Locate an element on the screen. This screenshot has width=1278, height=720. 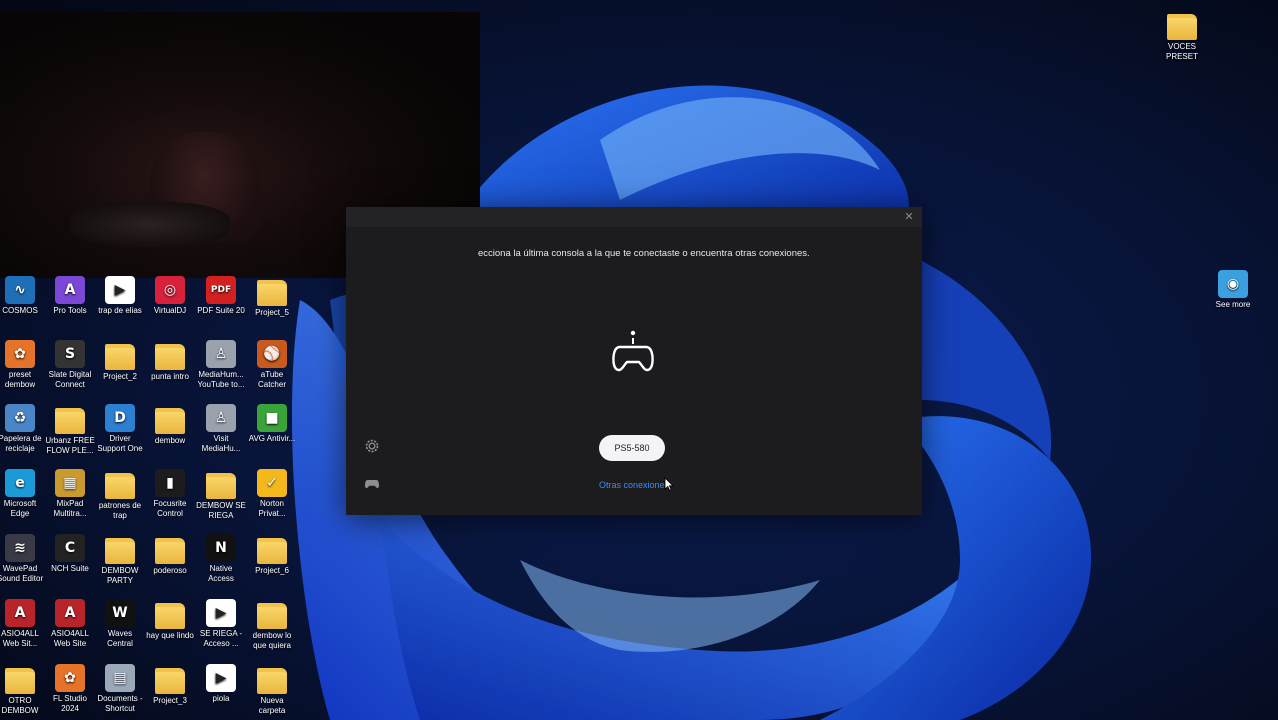
desktop-icon-piola: ▶ piola is located at coordinates (221, 684).